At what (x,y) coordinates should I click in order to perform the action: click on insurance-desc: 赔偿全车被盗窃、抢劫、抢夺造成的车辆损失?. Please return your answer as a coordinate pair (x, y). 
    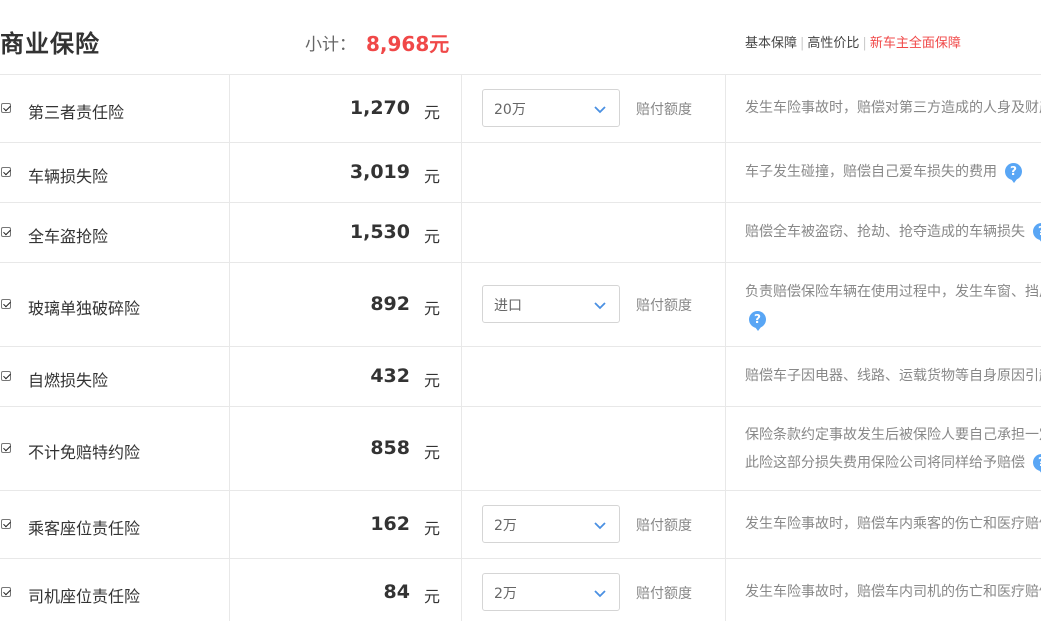
    Looking at the image, I should click on (893, 232).